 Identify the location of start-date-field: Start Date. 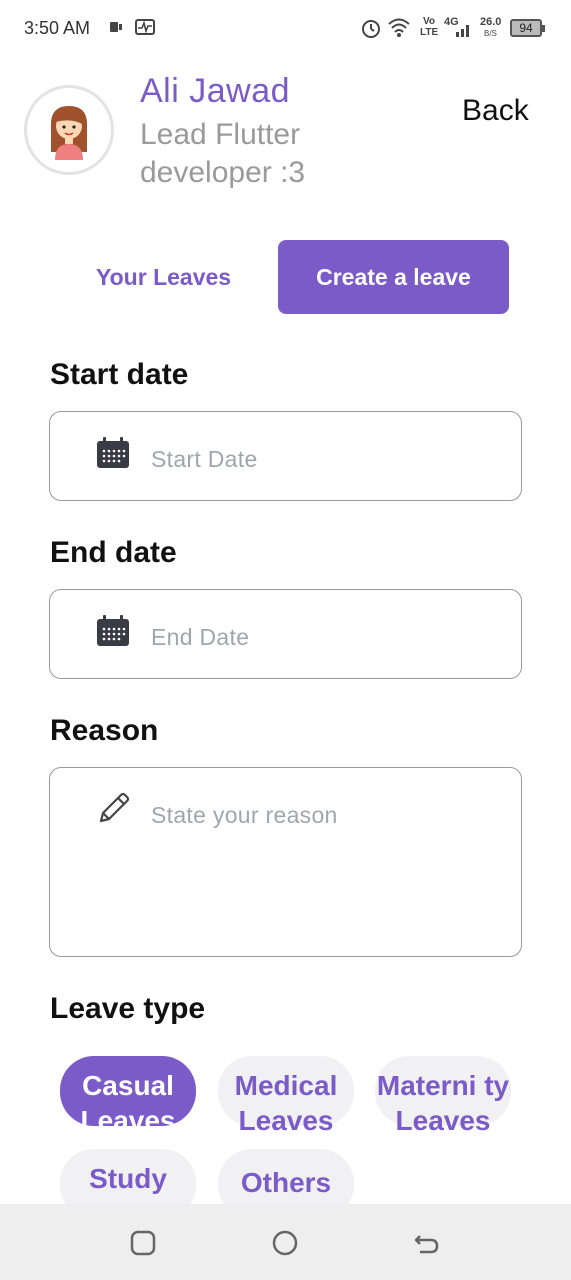
(285, 456).